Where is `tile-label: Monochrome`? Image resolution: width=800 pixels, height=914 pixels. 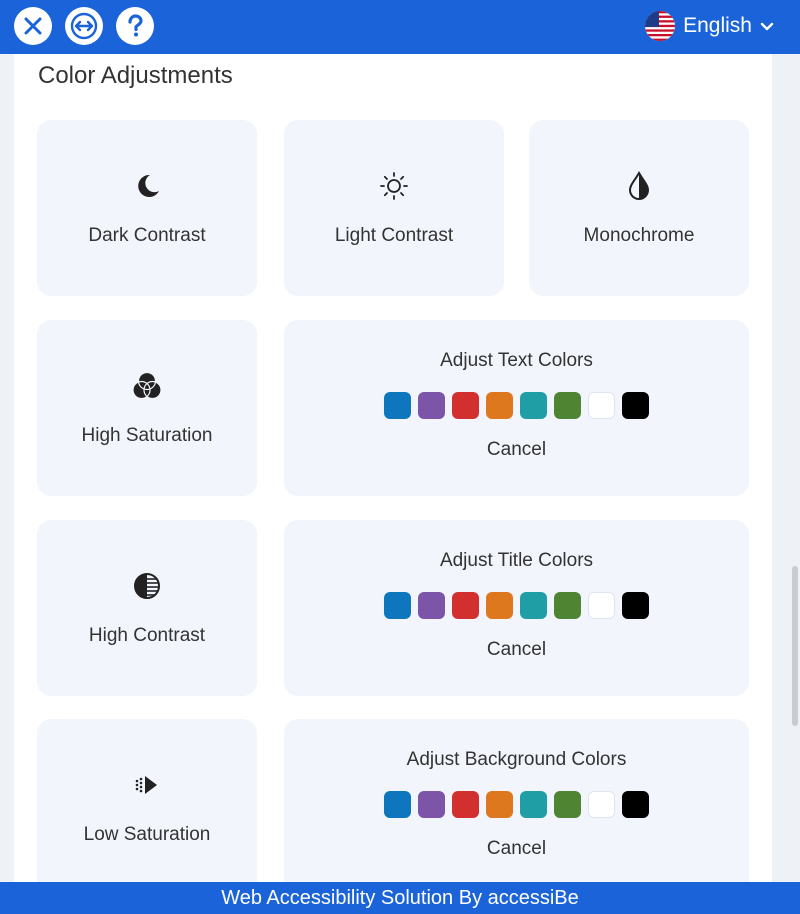 tile-label: Monochrome is located at coordinates (639, 235).